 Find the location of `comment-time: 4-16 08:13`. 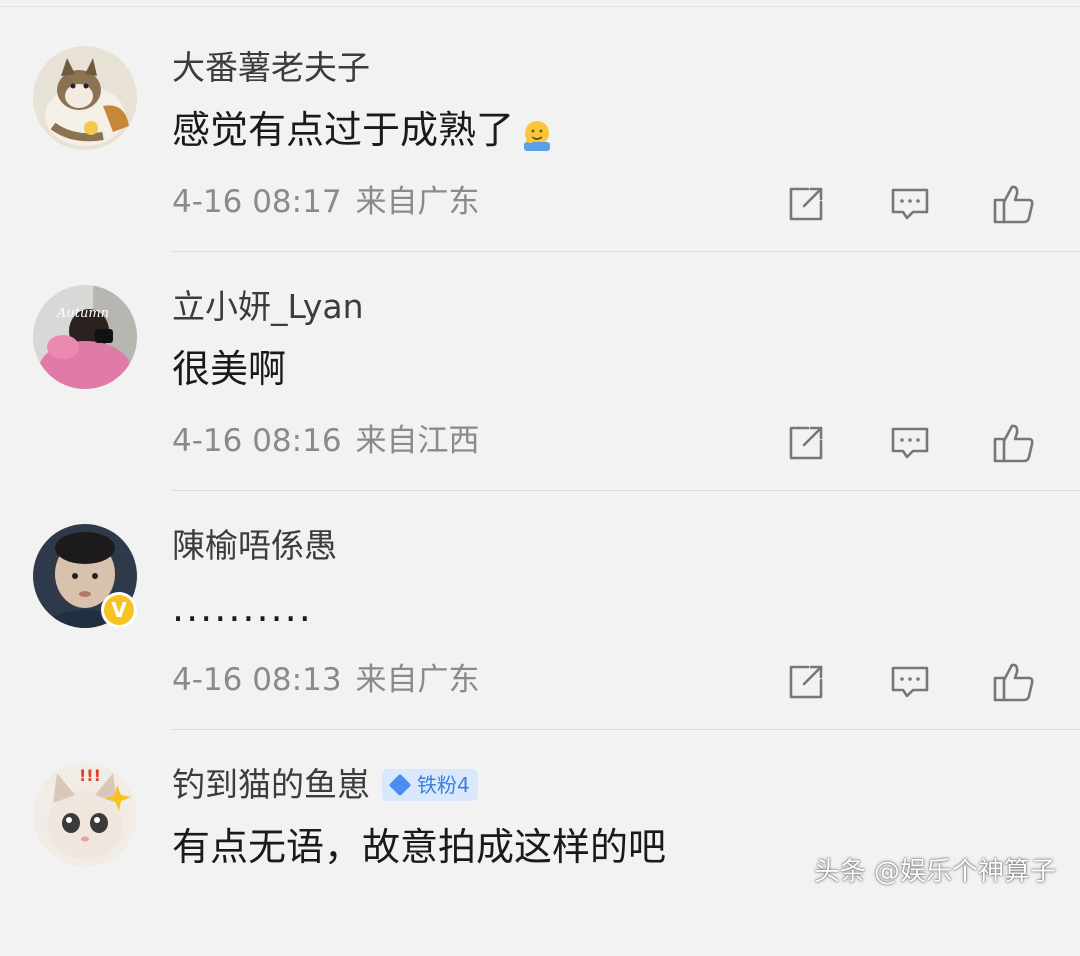

comment-time: 4-16 08:13 is located at coordinates (257, 680).